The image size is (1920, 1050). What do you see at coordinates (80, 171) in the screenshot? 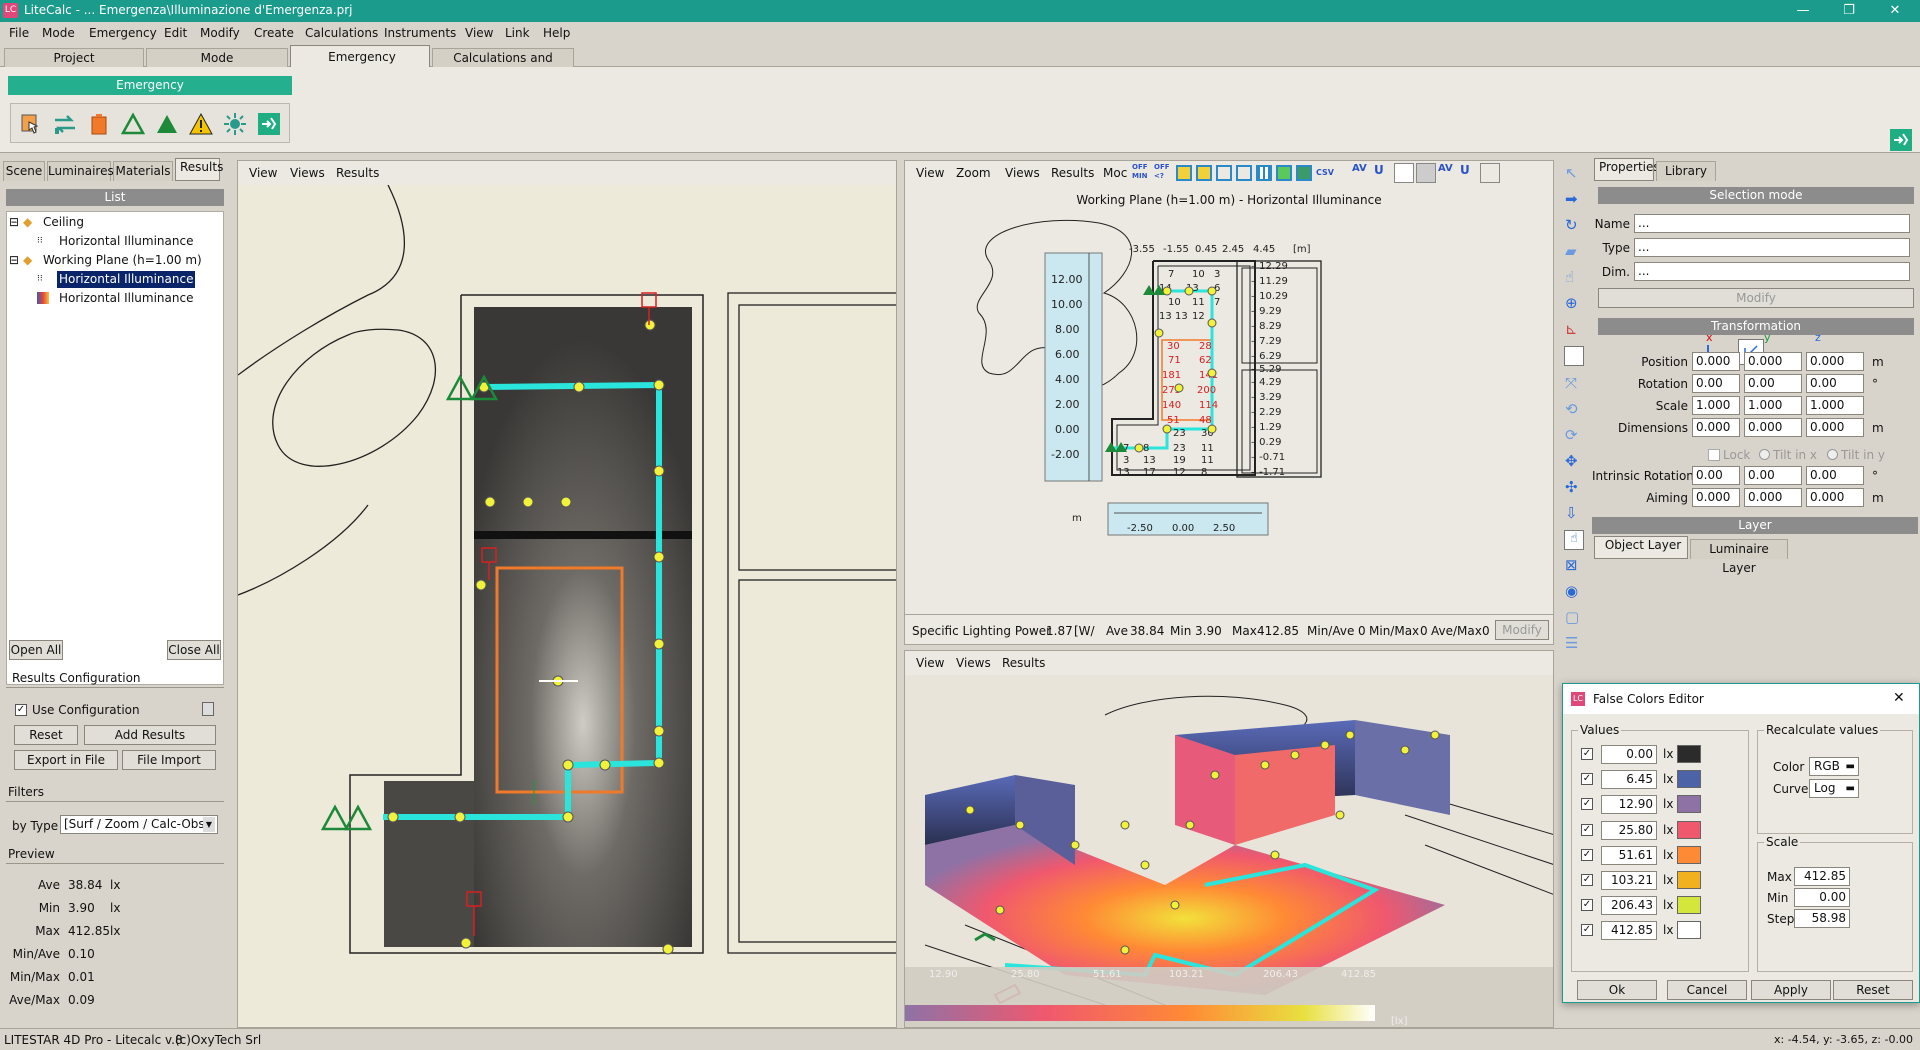
I see `tab-luminaires: Luminaires` at bounding box center [80, 171].